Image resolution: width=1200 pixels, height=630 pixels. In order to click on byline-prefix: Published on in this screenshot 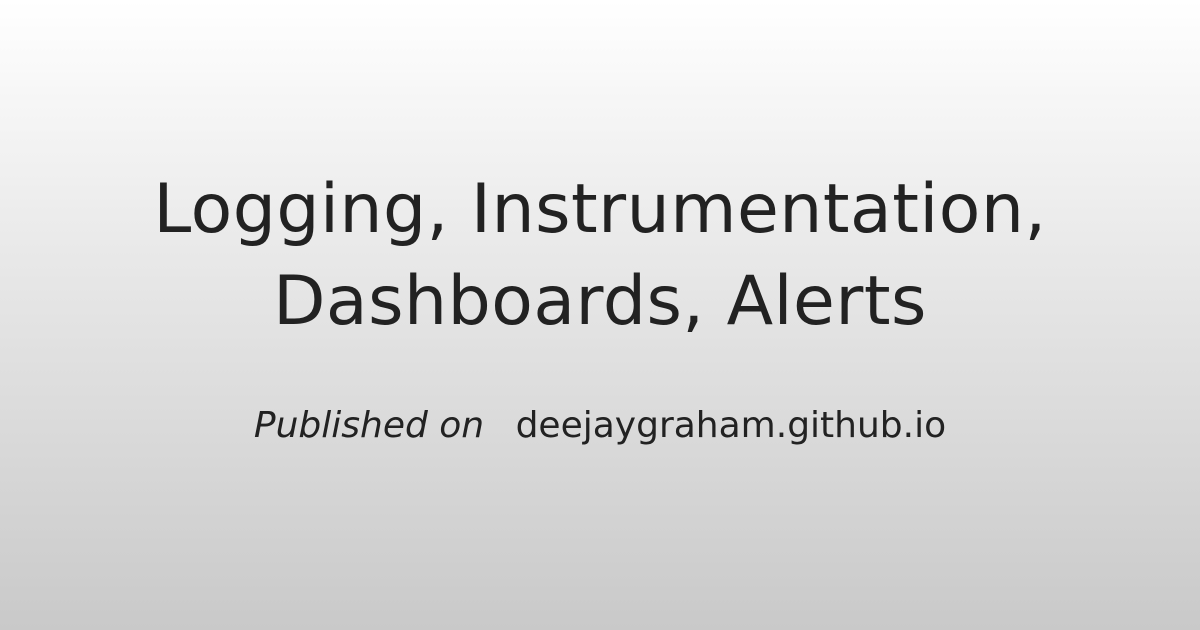, I will do `click(369, 425)`.